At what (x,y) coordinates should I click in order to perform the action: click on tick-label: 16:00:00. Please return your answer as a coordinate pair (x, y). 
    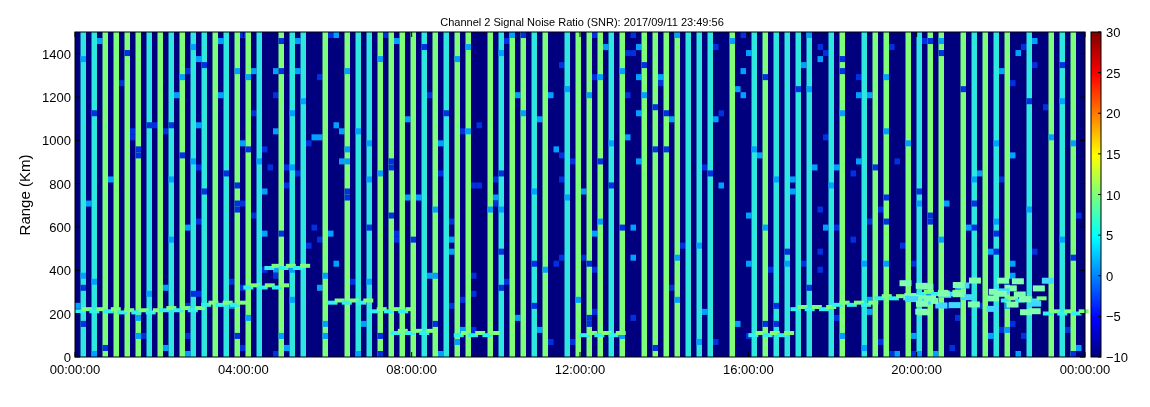
    Looking at the image, I should click on (748, 369).